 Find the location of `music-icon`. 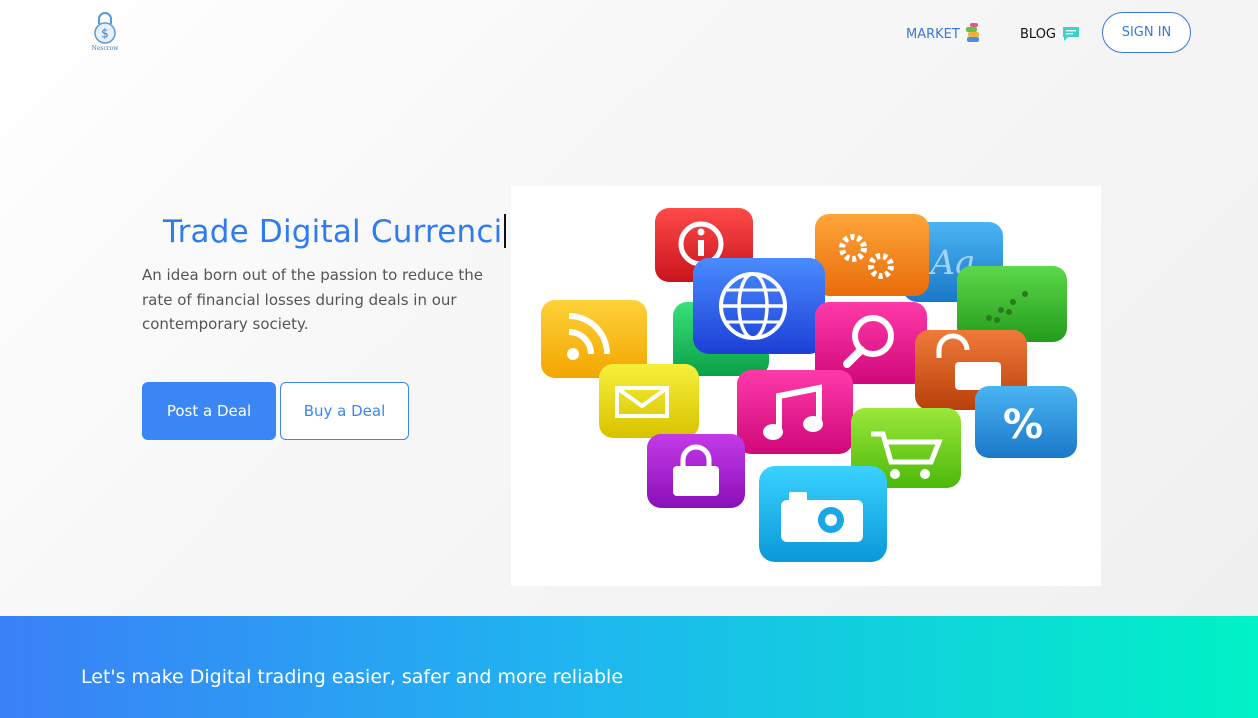

music-icon is located at coordinates (795, 412).